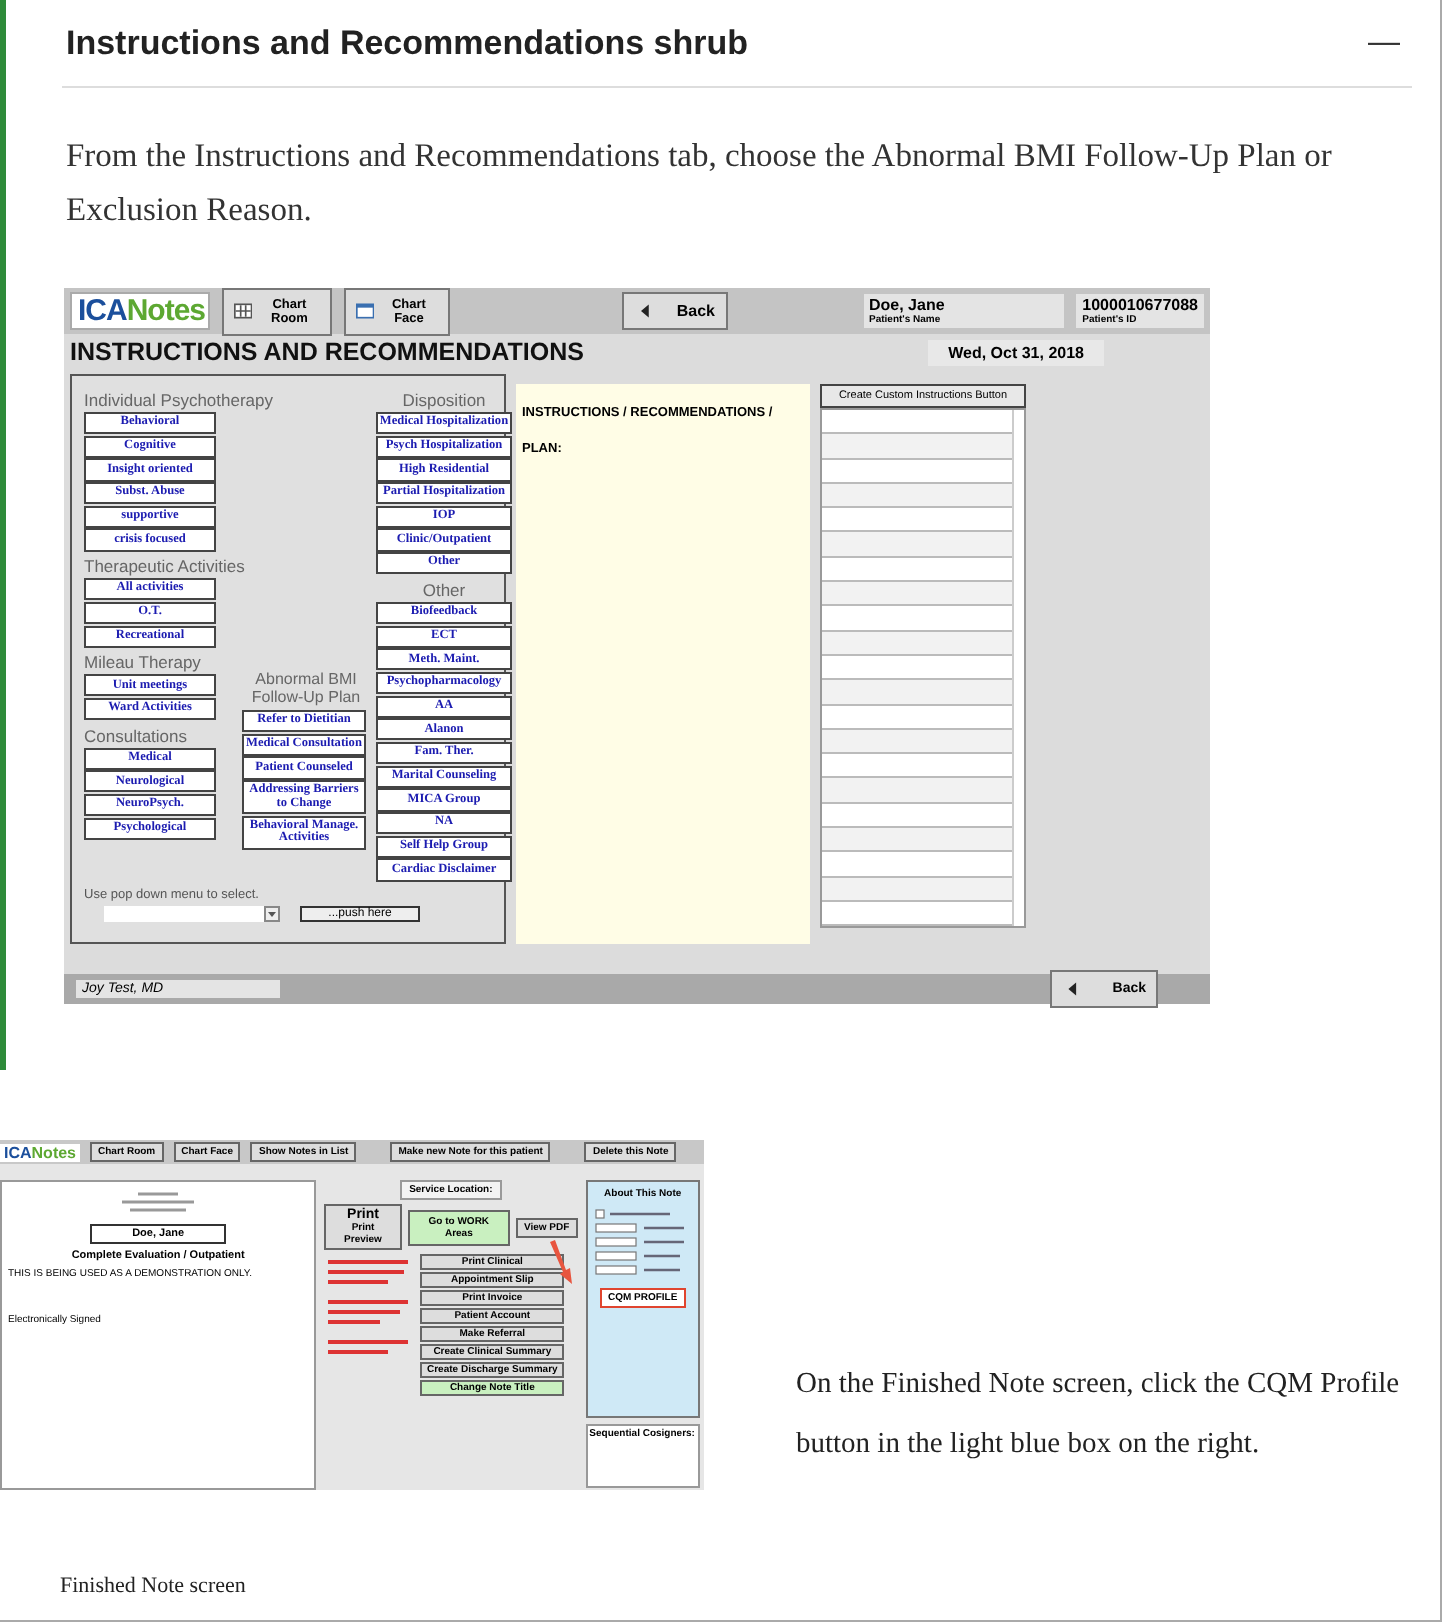  What do you see at coordinates (444, 400) in the screenshot?
I see `group-heading: Disposition` at bounding box center [444, 400].